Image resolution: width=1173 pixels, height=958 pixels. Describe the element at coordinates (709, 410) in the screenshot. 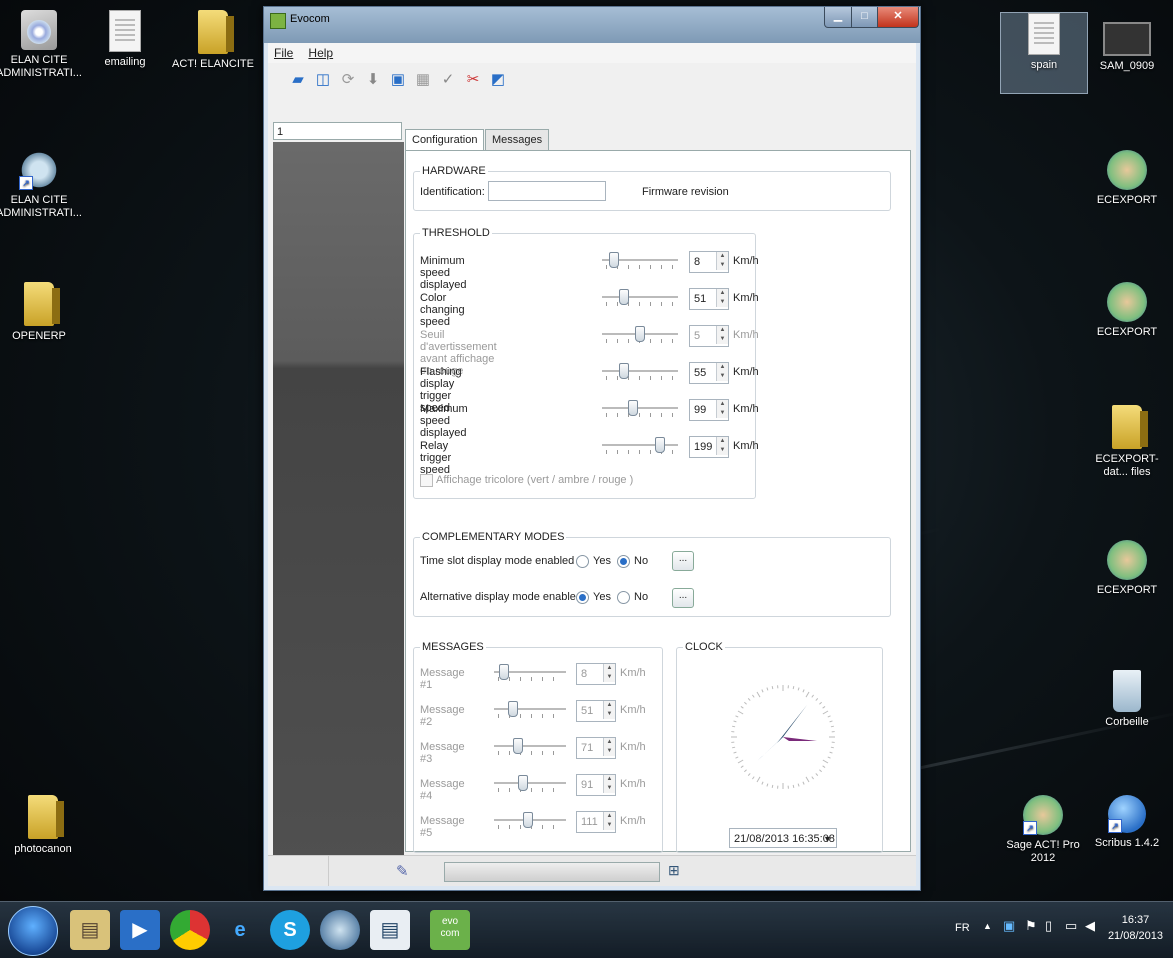

I see `threshold-spinbox: 99 ▲ ▼` at that location.